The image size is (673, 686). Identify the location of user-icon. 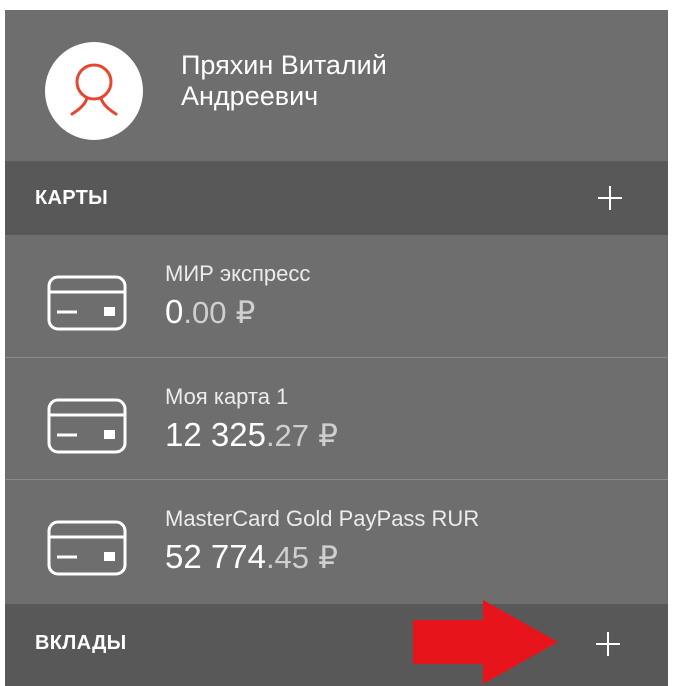
(94, 89).